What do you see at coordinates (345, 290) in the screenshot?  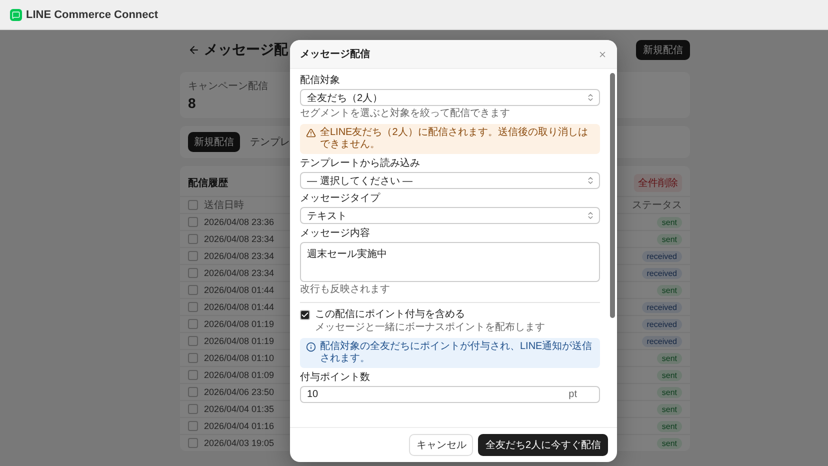 I see `help-text: 改行も反映されます` at bounding box center [345, 290].